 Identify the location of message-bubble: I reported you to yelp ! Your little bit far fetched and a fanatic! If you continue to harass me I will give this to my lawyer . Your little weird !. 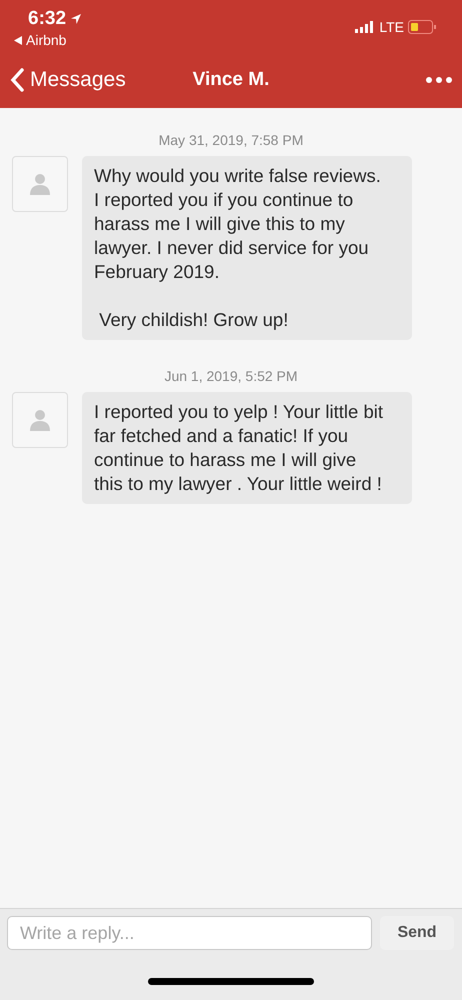
(247, 448).